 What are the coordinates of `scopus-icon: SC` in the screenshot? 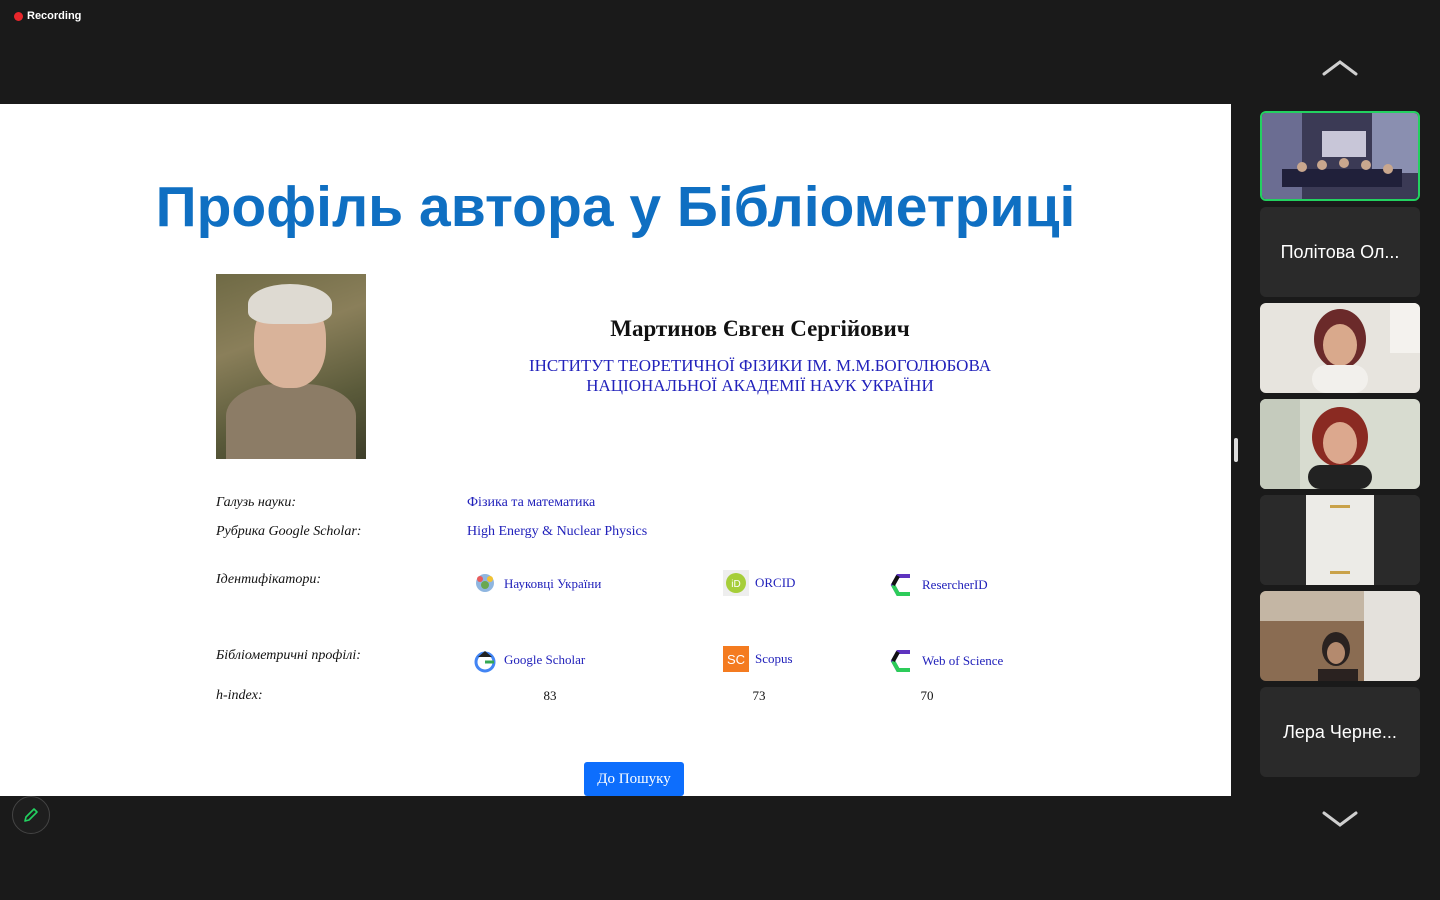 It's located at (736, 659).